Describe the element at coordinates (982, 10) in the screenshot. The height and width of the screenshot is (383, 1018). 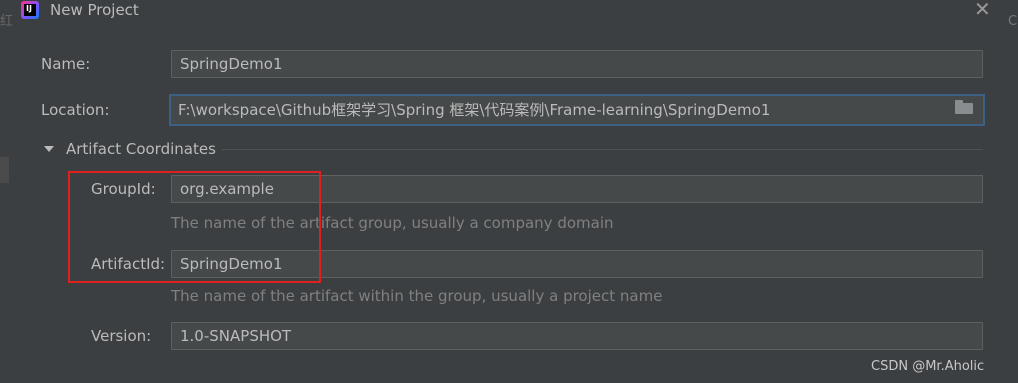
I see `close-icon: ✕` at that location.